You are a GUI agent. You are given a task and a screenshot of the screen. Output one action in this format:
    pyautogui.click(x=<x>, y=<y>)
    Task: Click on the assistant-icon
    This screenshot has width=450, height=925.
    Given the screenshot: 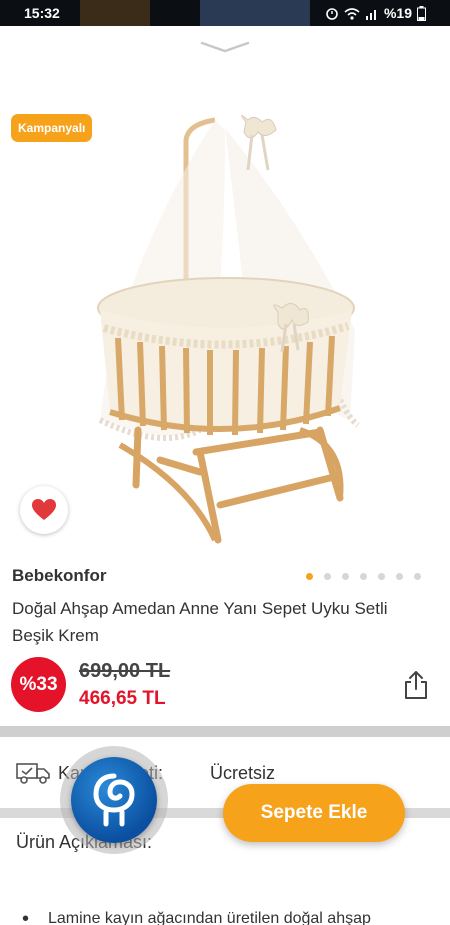 What is the action you would take?
    pyautogui.click(x=114, y=800)
    